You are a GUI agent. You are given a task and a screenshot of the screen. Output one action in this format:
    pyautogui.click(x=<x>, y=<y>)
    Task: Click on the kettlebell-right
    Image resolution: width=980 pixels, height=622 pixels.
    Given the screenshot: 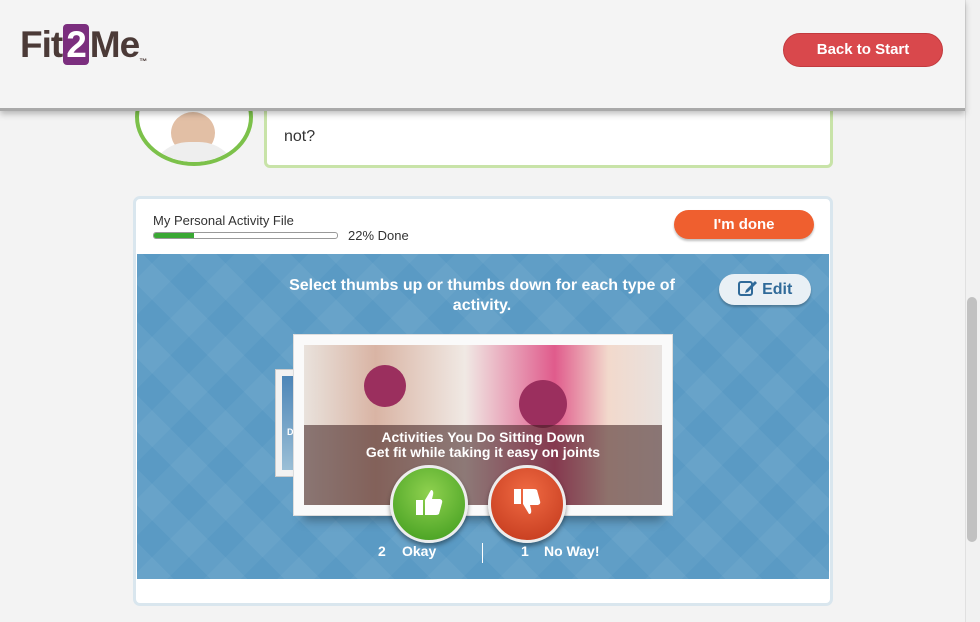 What is the action you would take?
    pyautogui.click(x=543, y=404)
    